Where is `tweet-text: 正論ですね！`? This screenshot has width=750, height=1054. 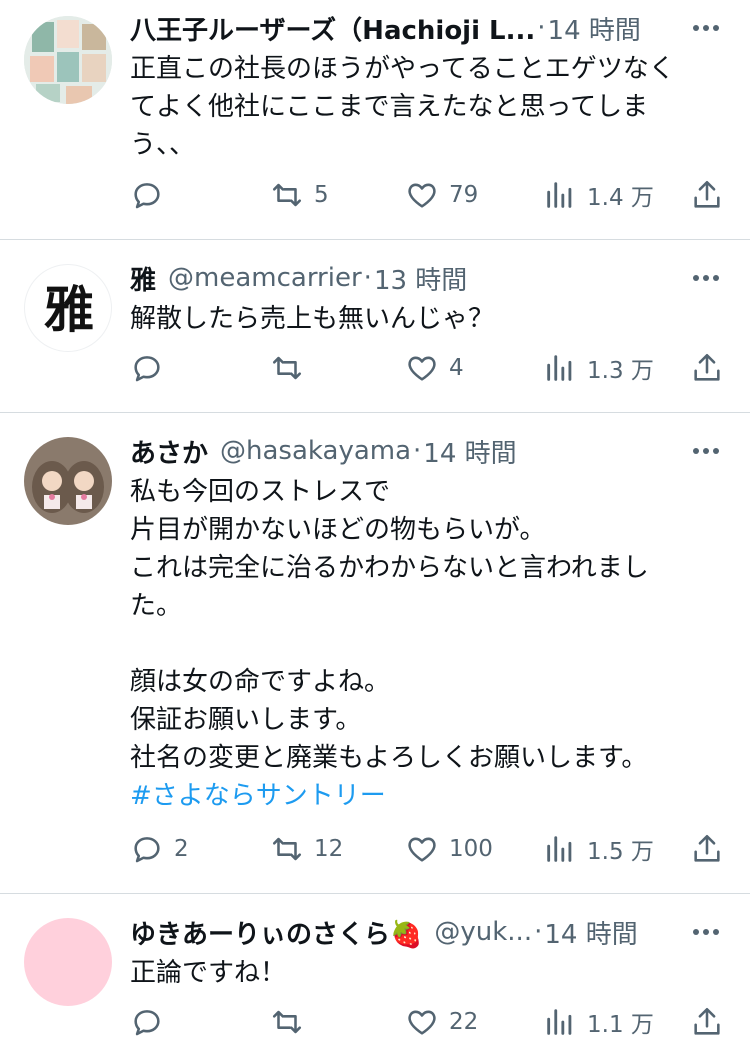
tweet-text: 正論ですね！ is located at coordinates (430, 973).